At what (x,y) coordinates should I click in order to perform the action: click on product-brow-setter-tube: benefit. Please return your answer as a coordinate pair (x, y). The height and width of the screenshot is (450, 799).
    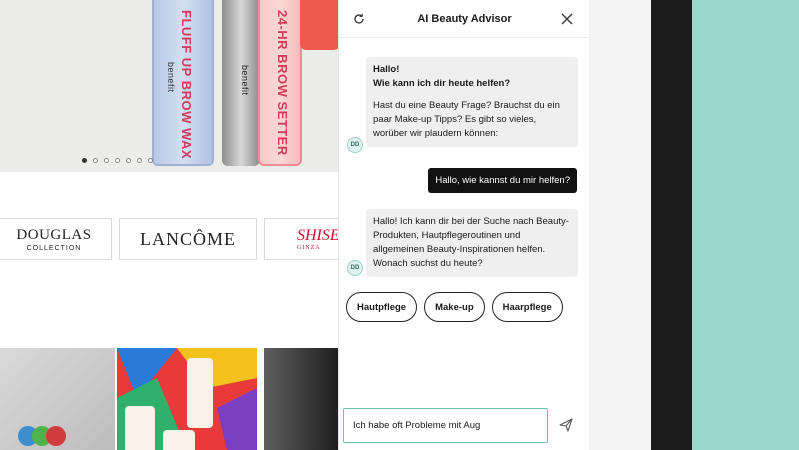
    Looking at the image, I should click on (241, 83).